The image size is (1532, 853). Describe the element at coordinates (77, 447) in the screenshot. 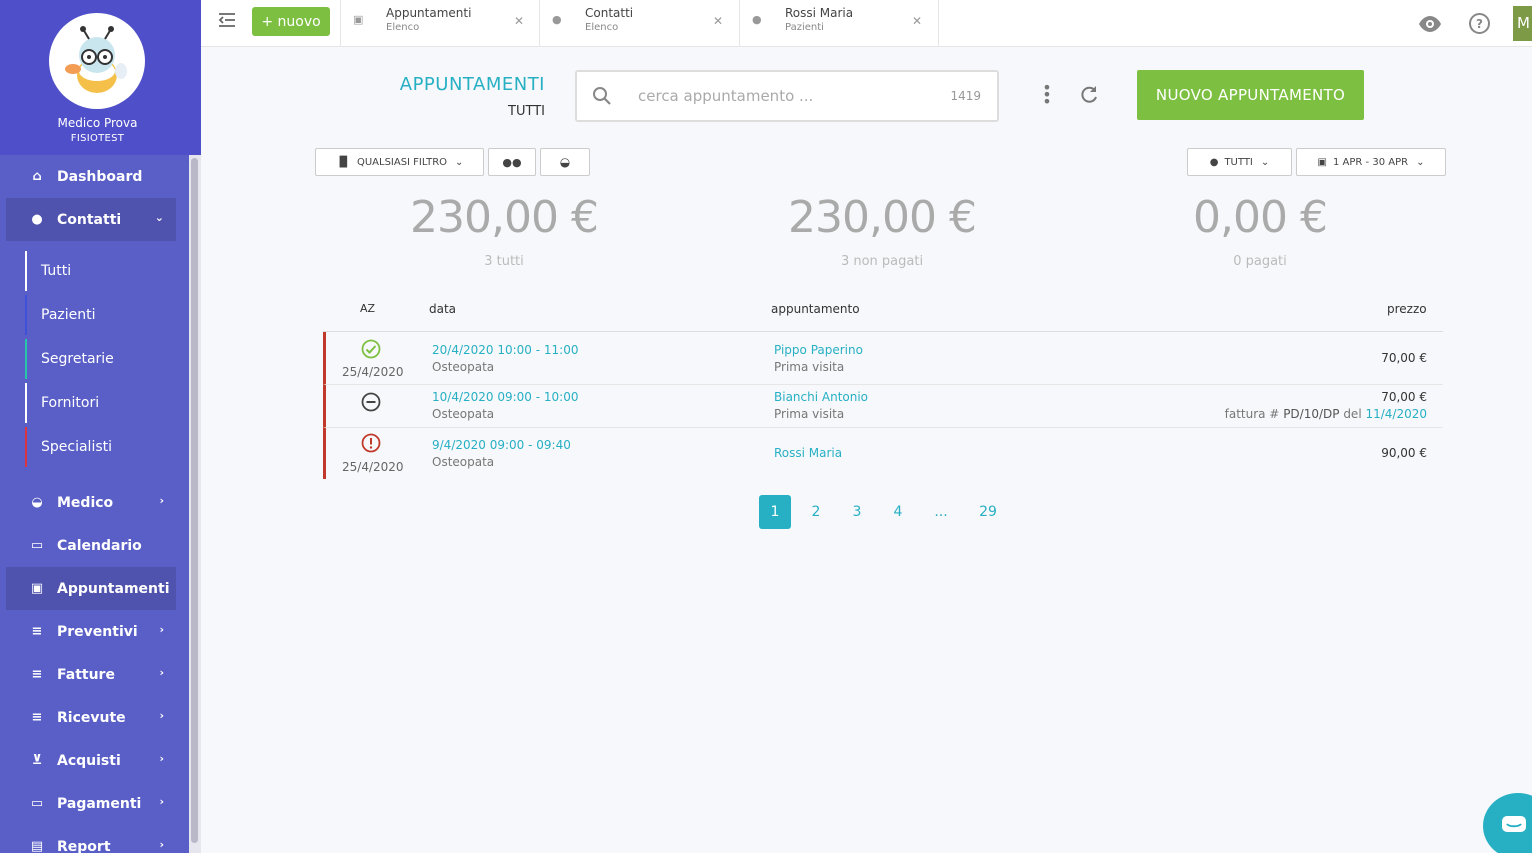

I see `sidebar-subitem-label: Specialisti` at that location.